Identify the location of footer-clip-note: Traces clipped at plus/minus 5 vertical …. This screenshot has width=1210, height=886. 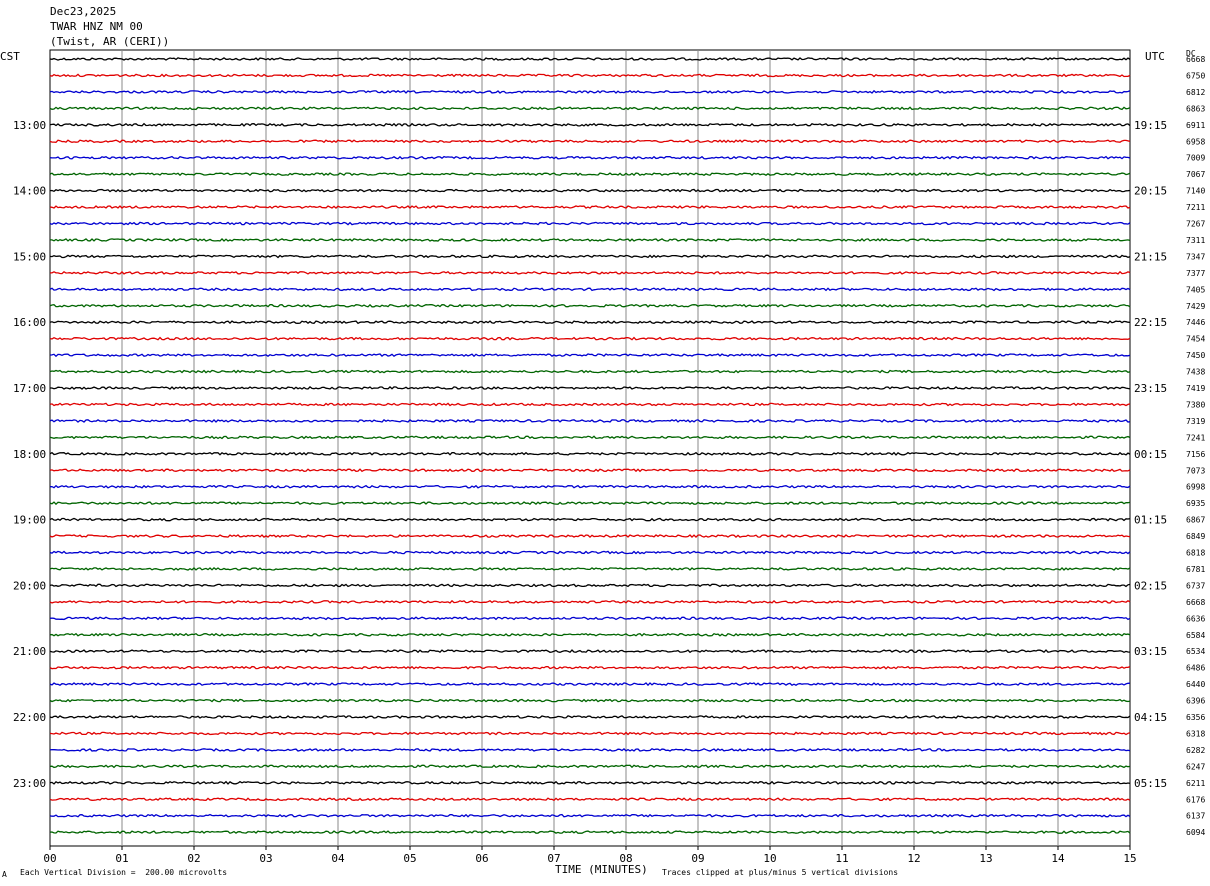
(780, 872).